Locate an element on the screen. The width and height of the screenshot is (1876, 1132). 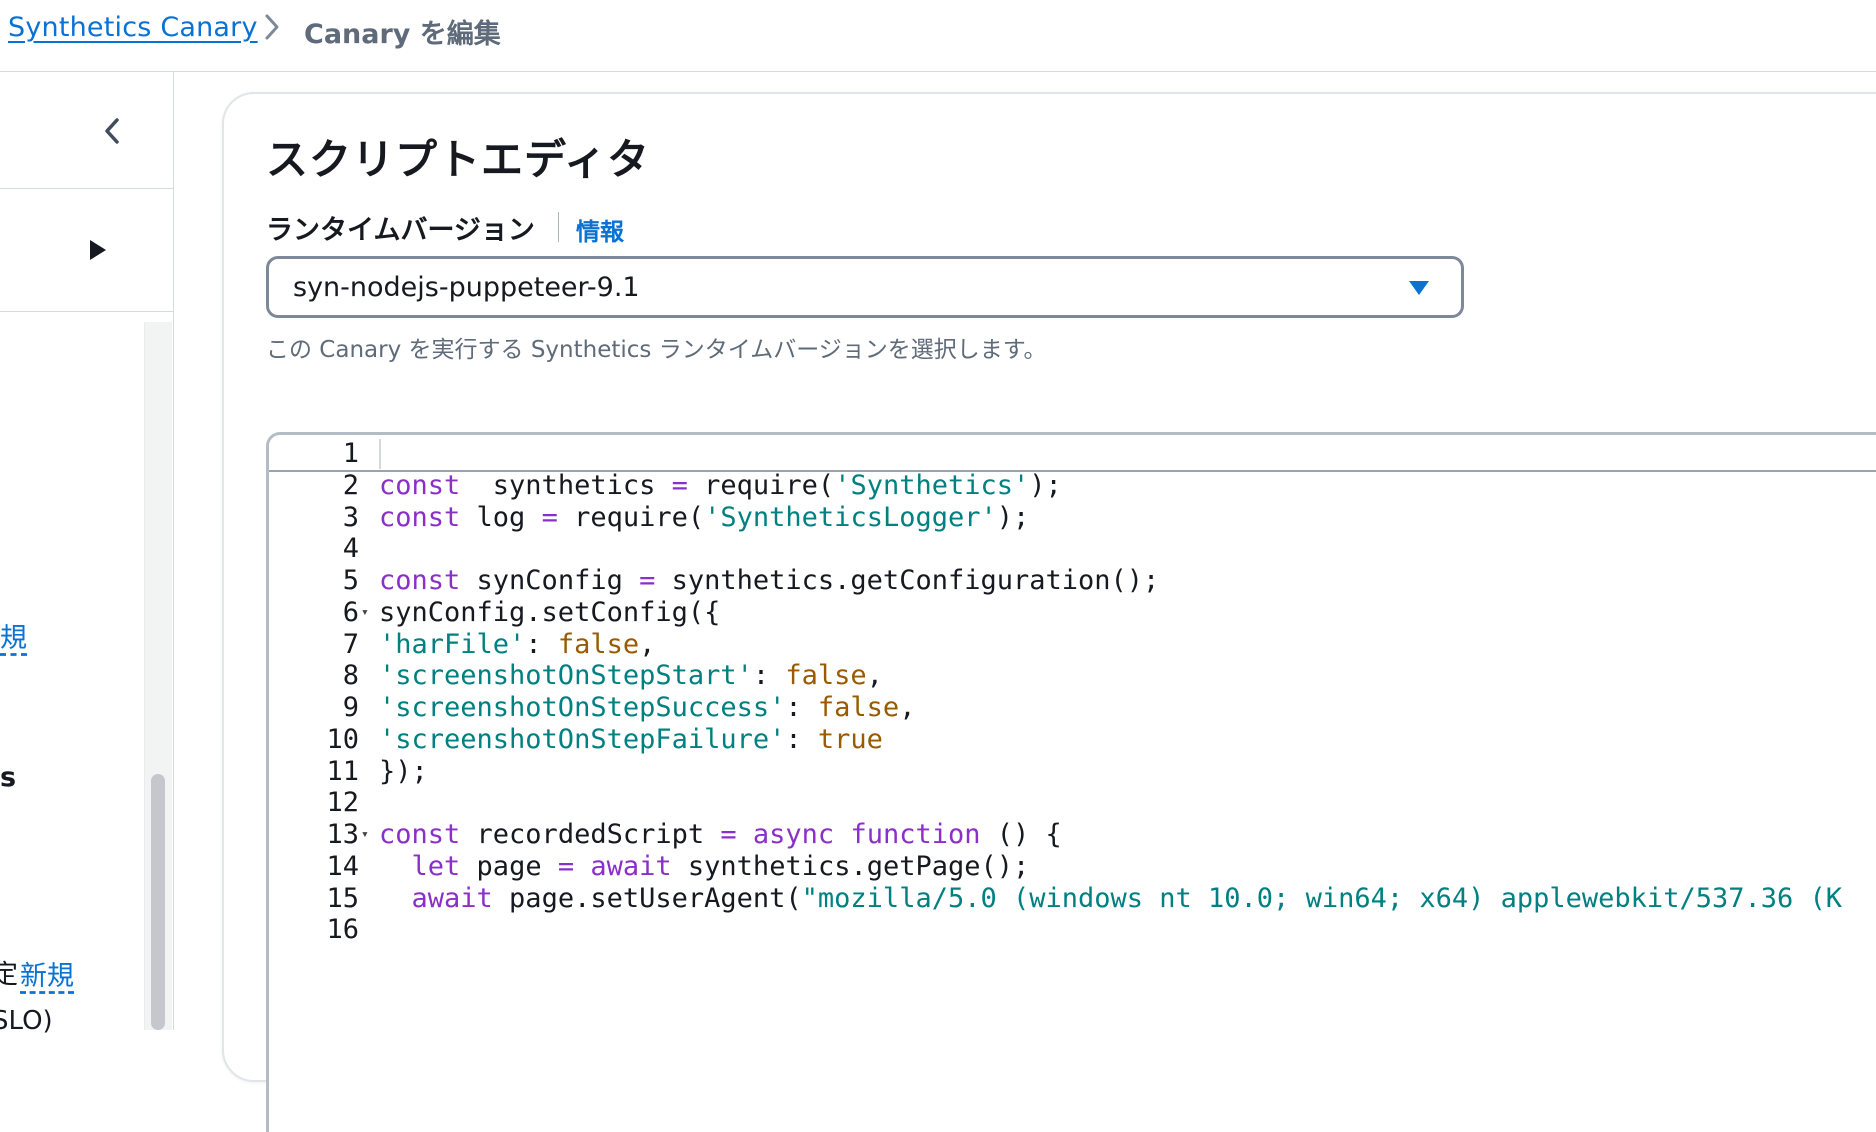
code-line: 12 is located at coordinates (1072, 803).